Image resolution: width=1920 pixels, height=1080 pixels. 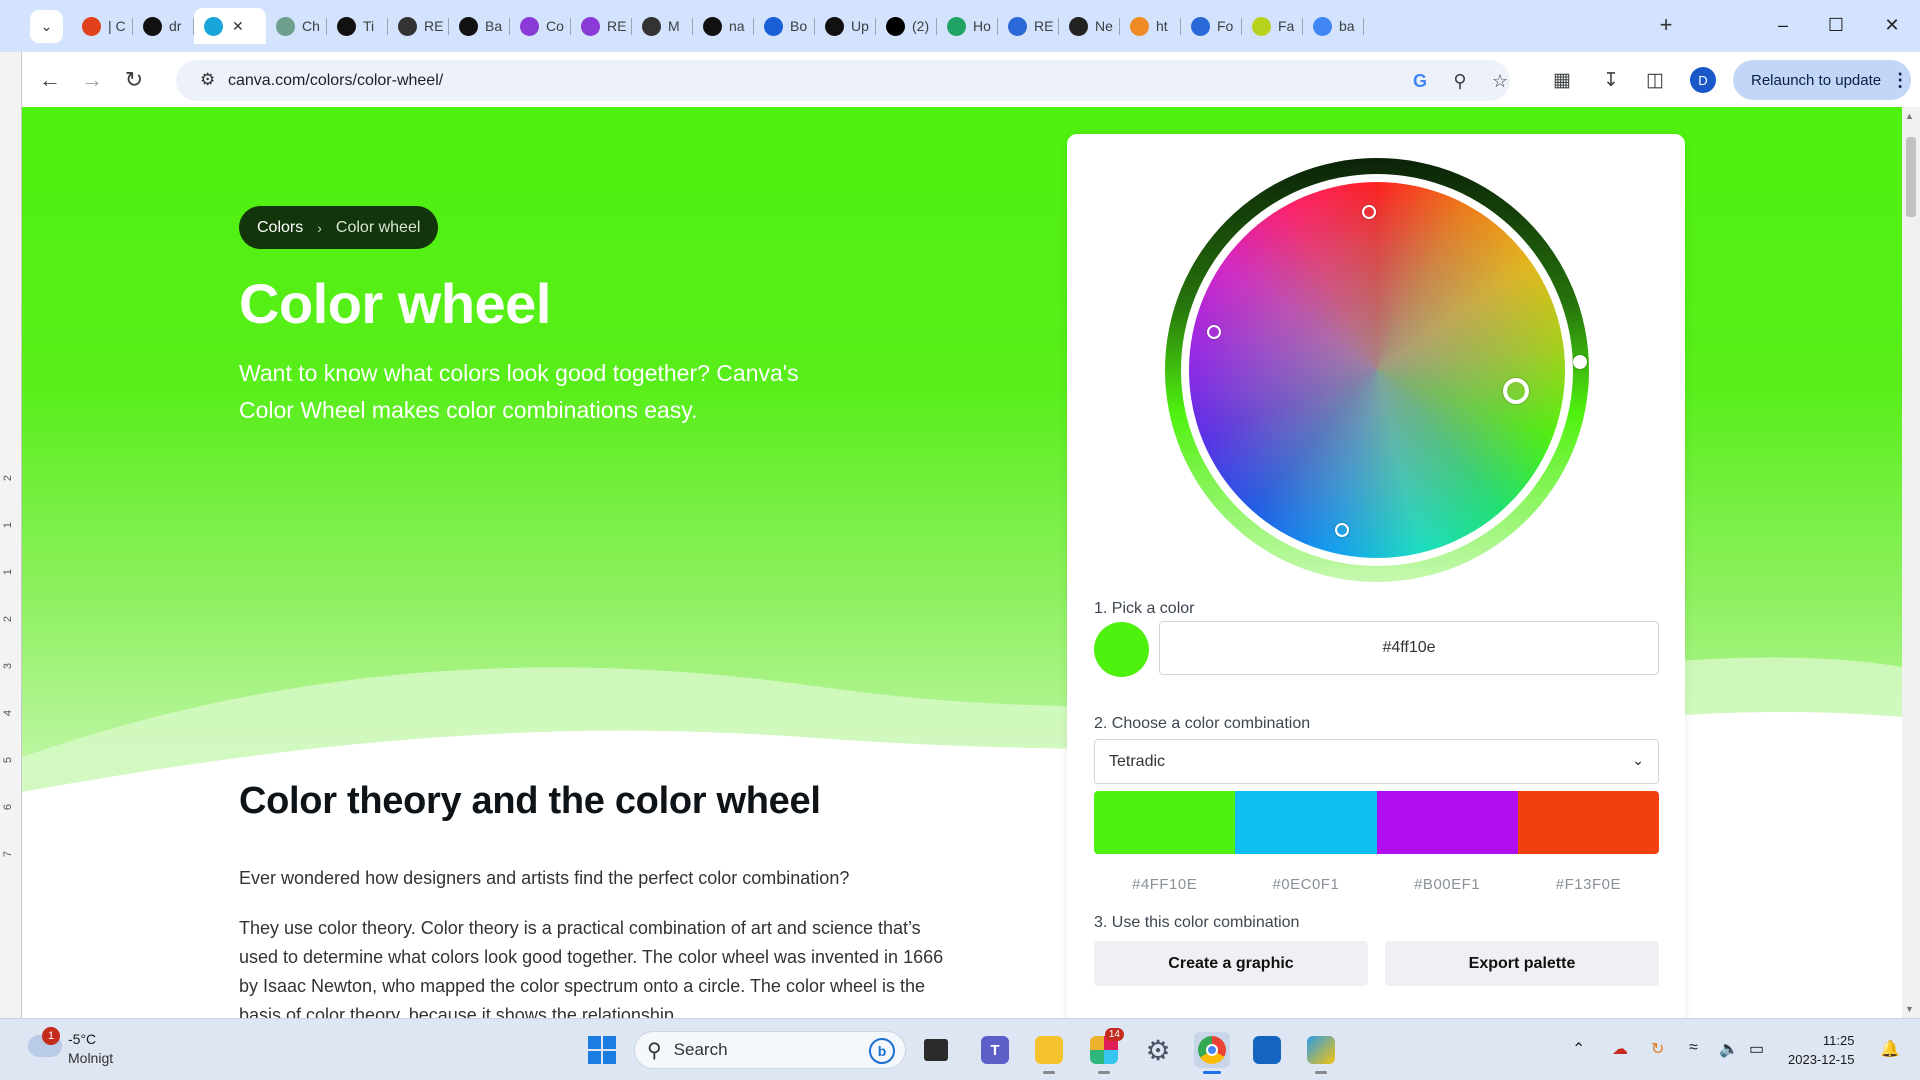 What do you see at coordinates (1369, 212) in the screenshot?
I see `wheel-handle-red` at bounding box center [1369, 212].